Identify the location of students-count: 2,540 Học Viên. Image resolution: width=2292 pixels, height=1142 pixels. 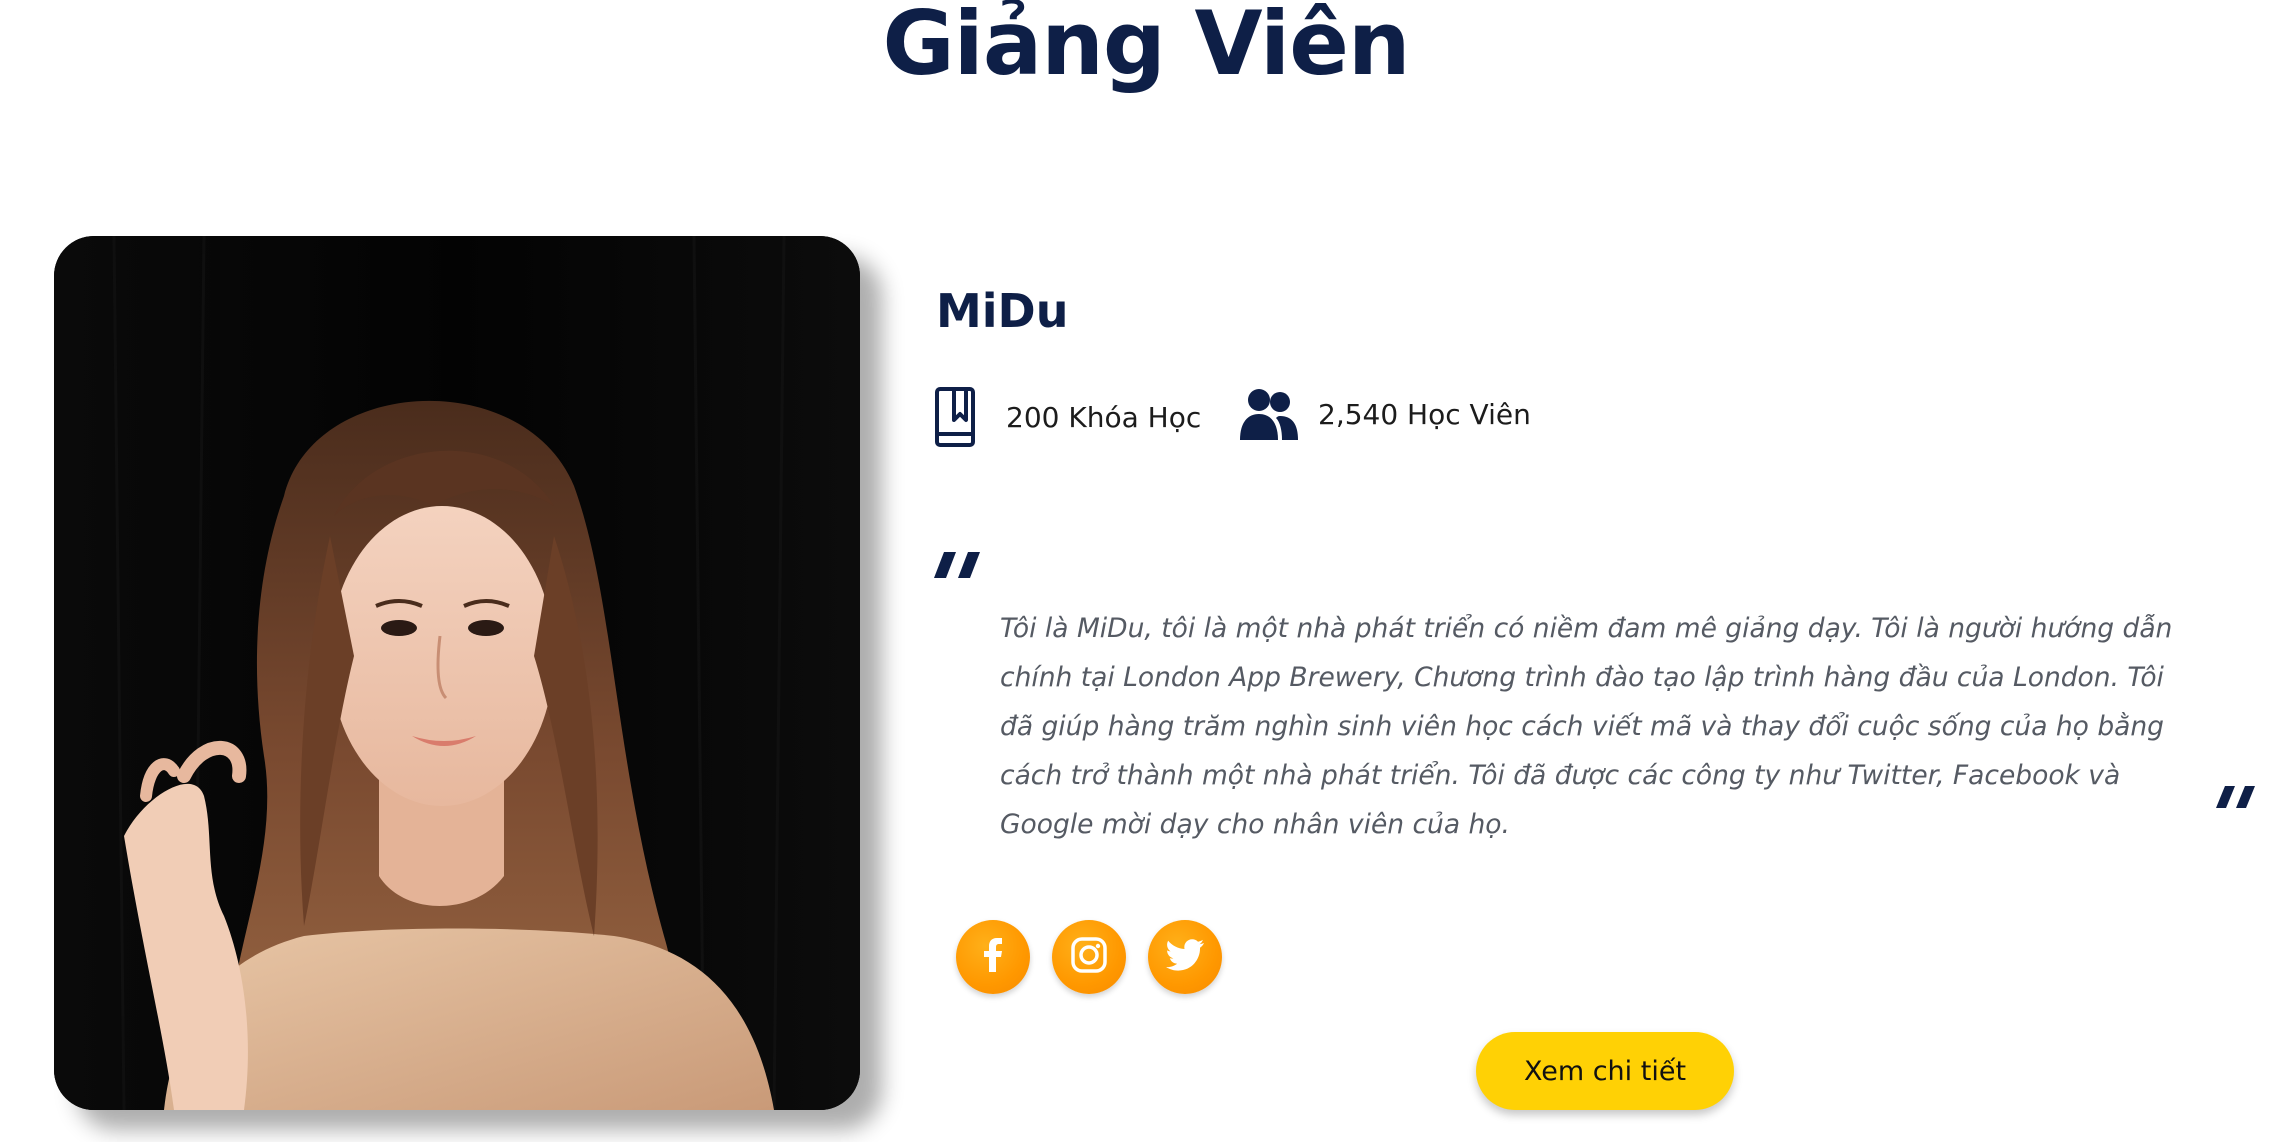
(1424, 414).